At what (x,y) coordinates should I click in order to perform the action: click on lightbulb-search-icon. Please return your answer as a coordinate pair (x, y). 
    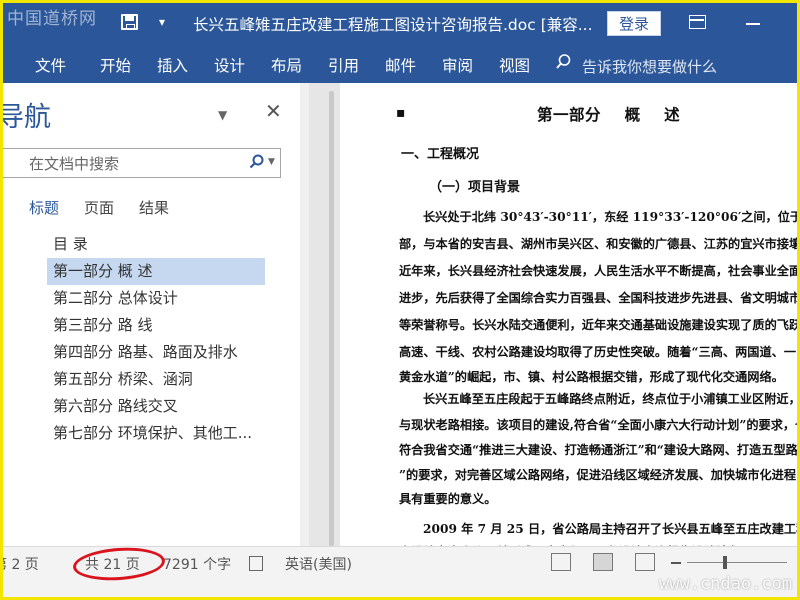
    Looking at the image, I should click on (563, 61).